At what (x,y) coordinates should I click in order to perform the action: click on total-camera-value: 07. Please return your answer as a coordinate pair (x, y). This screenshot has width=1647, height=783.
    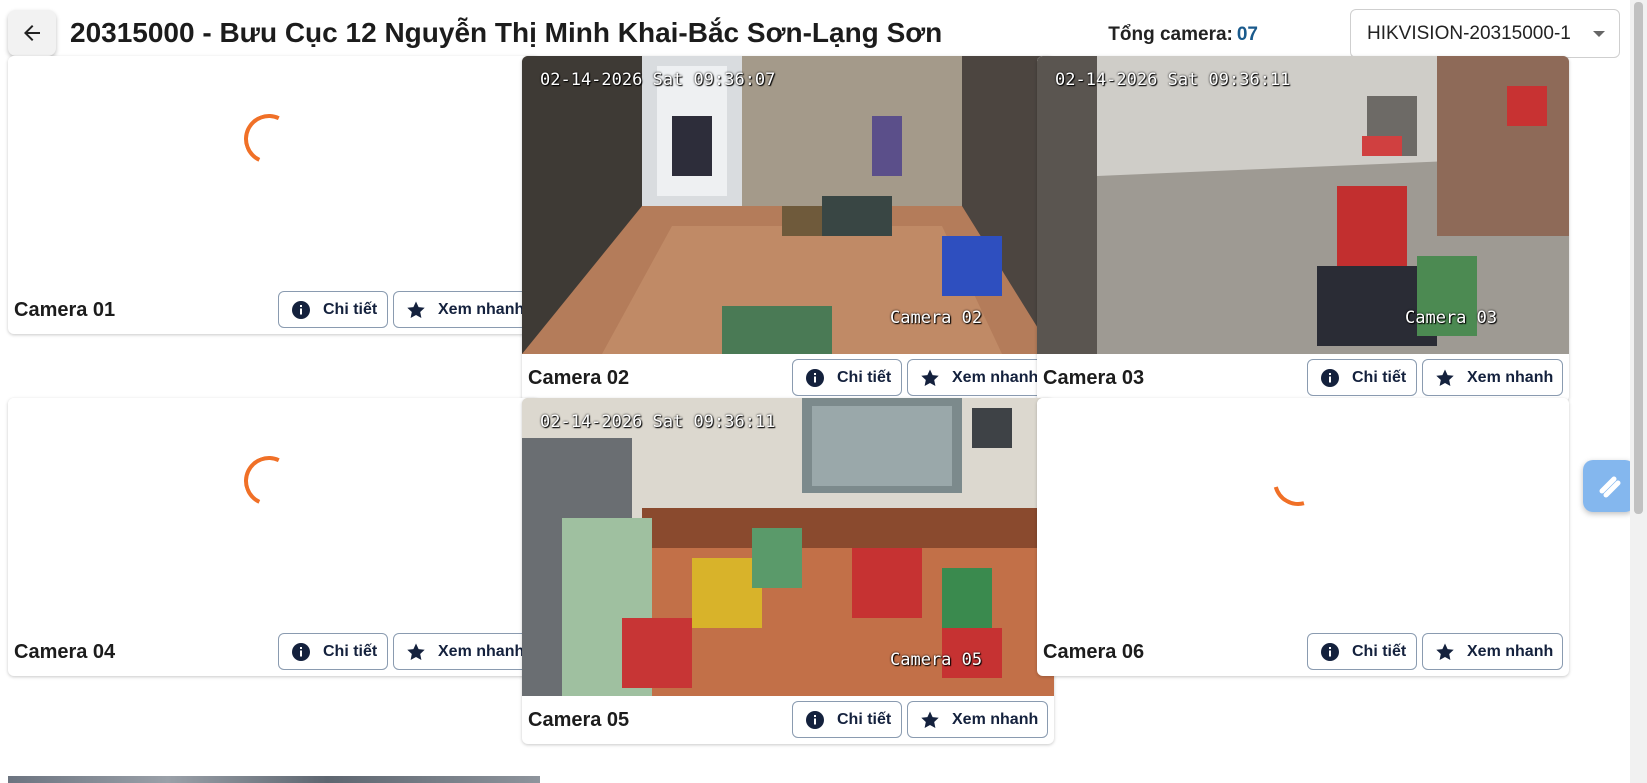
    Looking at the image, I should click on (1247, 34).